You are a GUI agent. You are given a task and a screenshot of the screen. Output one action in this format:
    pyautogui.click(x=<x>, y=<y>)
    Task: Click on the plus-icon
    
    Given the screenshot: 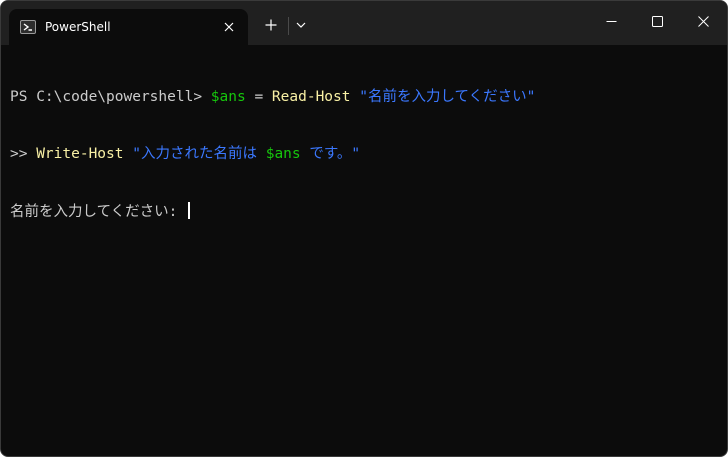 What is the action you would take?
    pyautogui.click(x=271, y=25)
    